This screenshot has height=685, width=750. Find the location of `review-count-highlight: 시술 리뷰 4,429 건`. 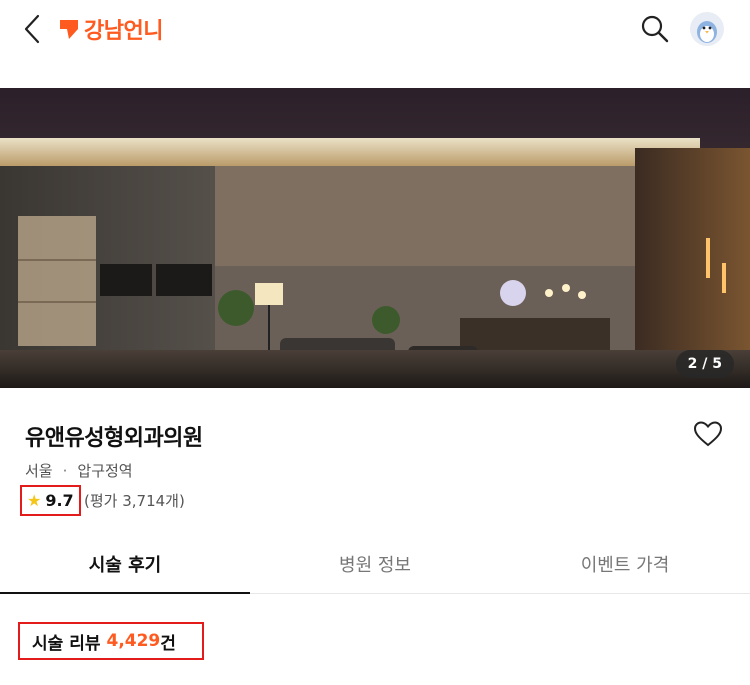

review-count-highlight: 시술 리뷰 4,429 건 is located at coordinates (111, 641).